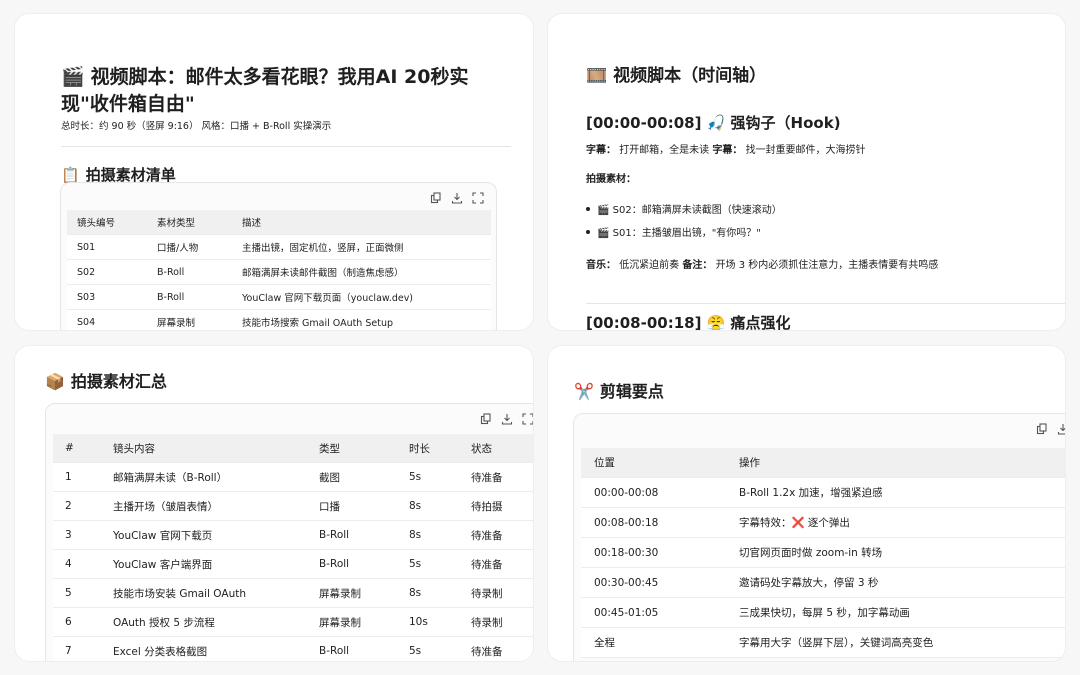 The width and height of the screenshot is (1080, 675). I want to click on table-cell: 7, so click(77, 648).